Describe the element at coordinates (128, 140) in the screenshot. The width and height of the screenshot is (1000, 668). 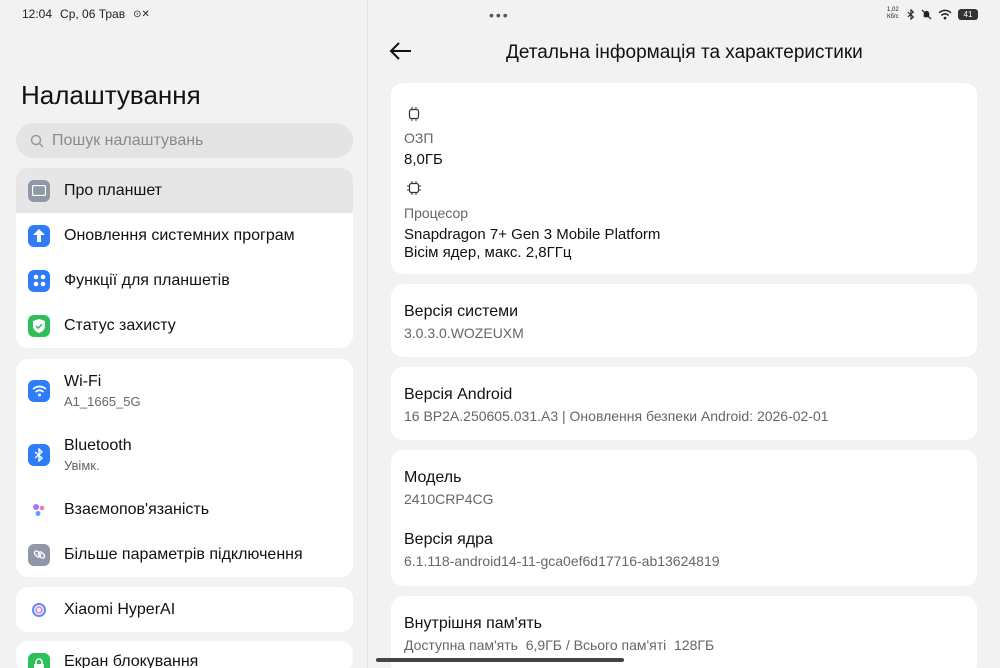
I see `search-placeholder: Пошук налаштувань` at that location.